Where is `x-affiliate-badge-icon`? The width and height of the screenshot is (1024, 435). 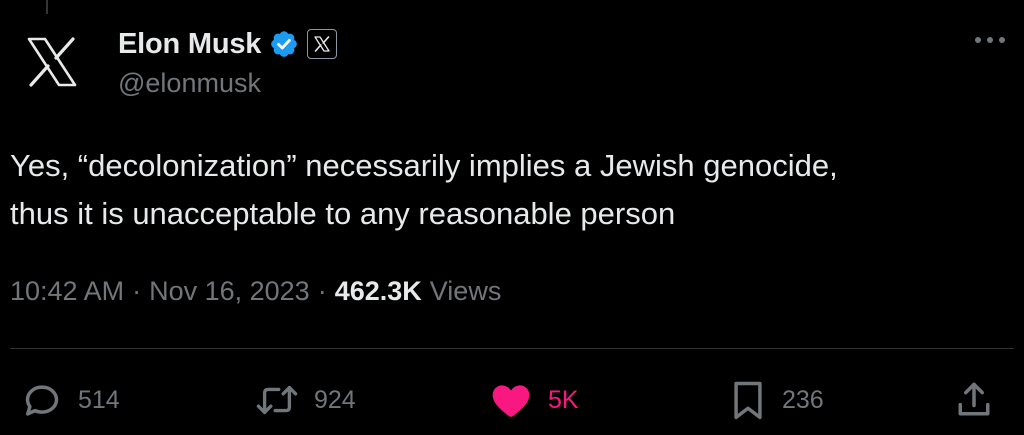 x-affiliate-badge-icon is located at coordinates (322, 44).